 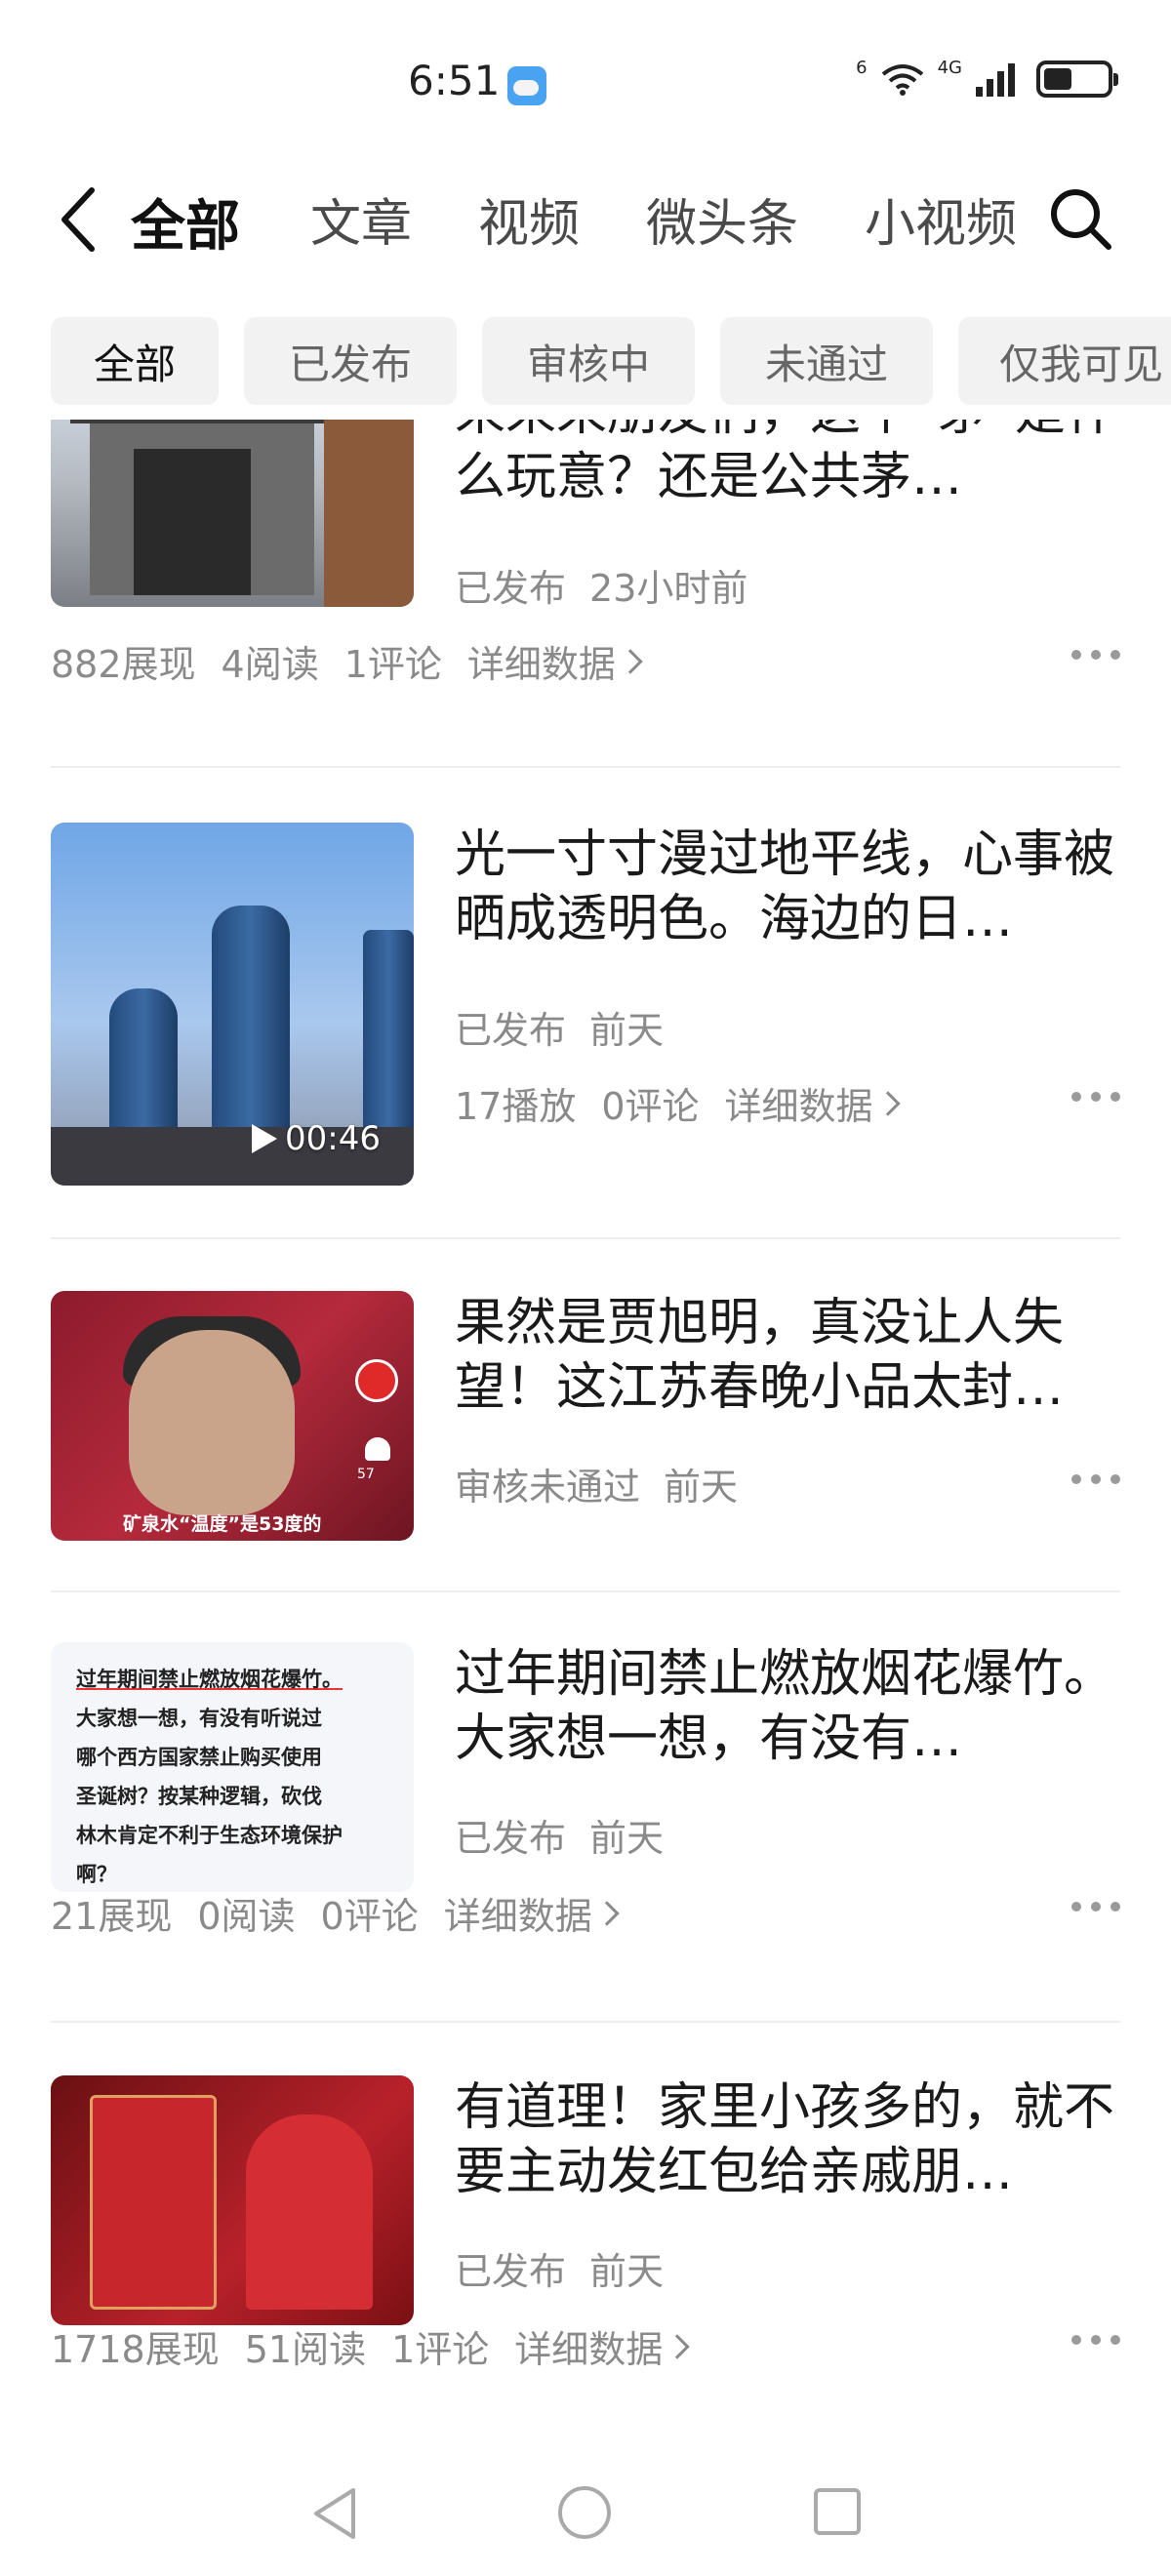 What do you see at coordinates (440, 2349) in the screenshot?
I see `stat-comments: 1评论` at bounding box center [440, 2349].